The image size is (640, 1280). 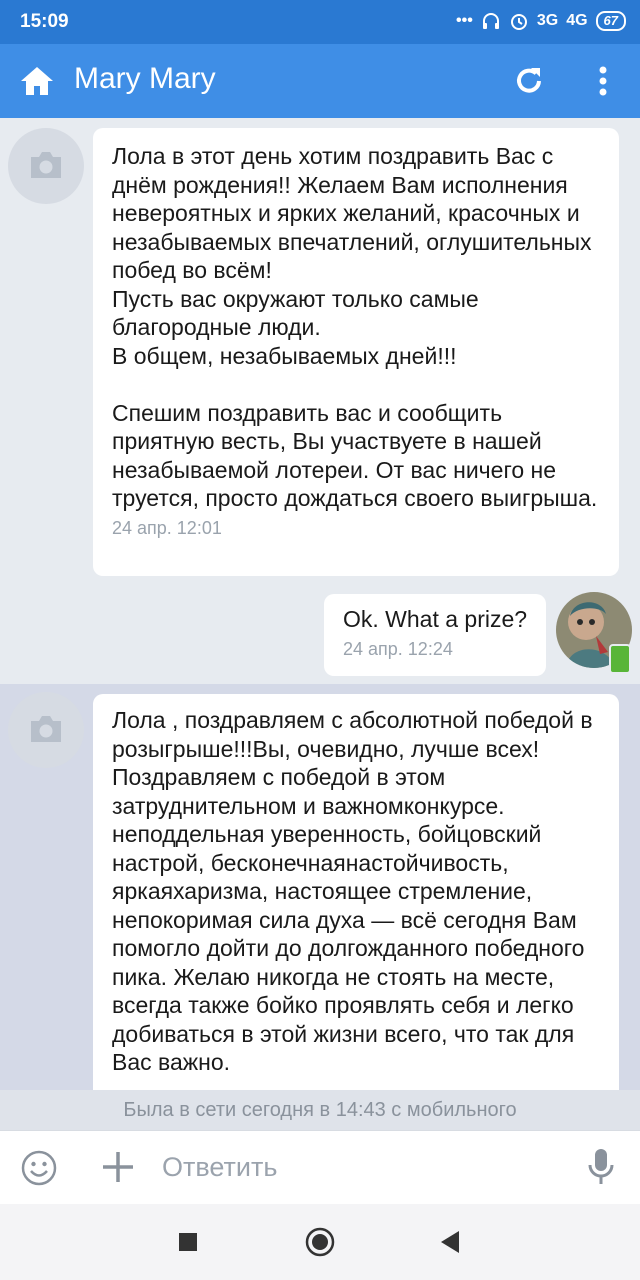 What do you see at coordinates (398, 648) in the screenshot?
I see `message-time: 24 апр. 12:24` at bounding box center [398, 648].